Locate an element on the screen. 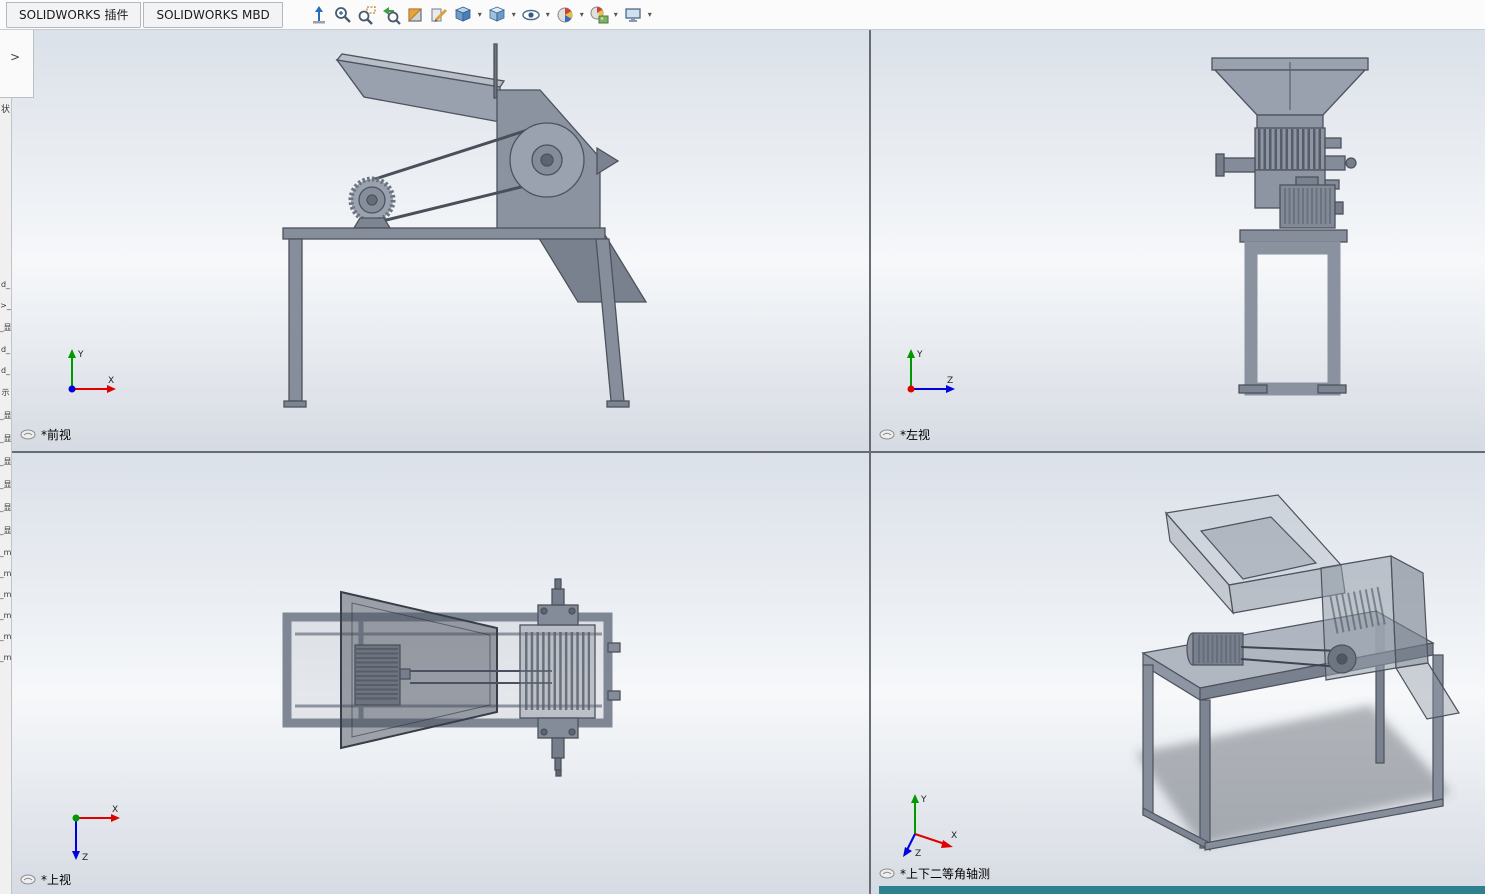 This screenshot has height=894, width=1485. section-view-icon is located at coordinates (415, 15).